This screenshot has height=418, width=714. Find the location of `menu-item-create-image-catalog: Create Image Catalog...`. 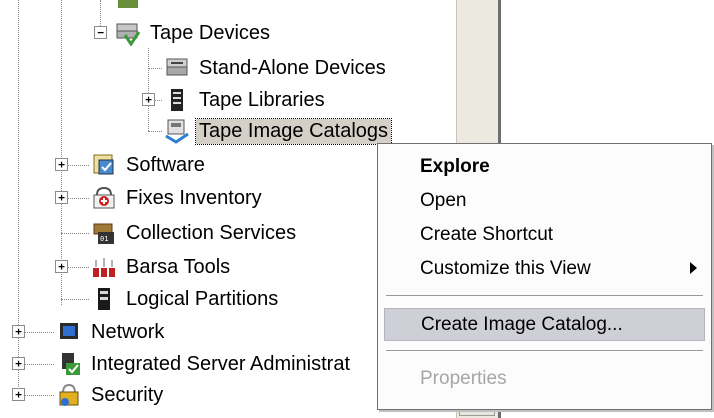

menu-item-create-image-catalog: Create Image Catalog... is located at coordinates (544, 324).